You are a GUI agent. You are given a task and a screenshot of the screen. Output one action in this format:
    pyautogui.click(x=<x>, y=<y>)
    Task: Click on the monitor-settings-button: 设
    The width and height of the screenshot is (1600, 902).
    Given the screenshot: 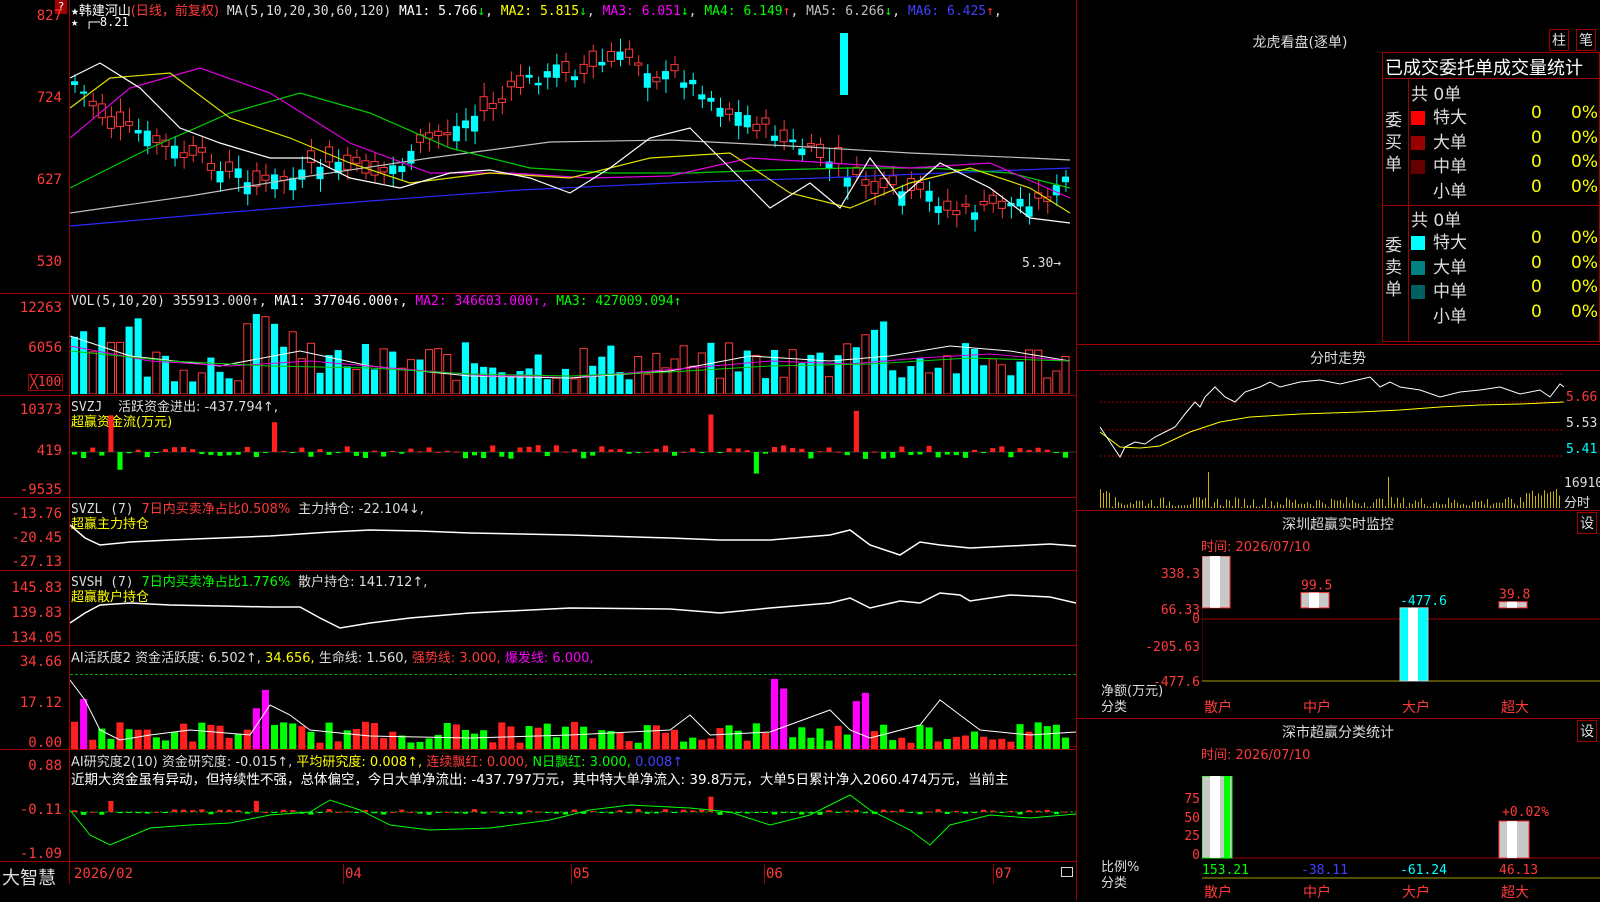 What is the action you would take?
    pyautogui.click(x=1587, y=523)
    